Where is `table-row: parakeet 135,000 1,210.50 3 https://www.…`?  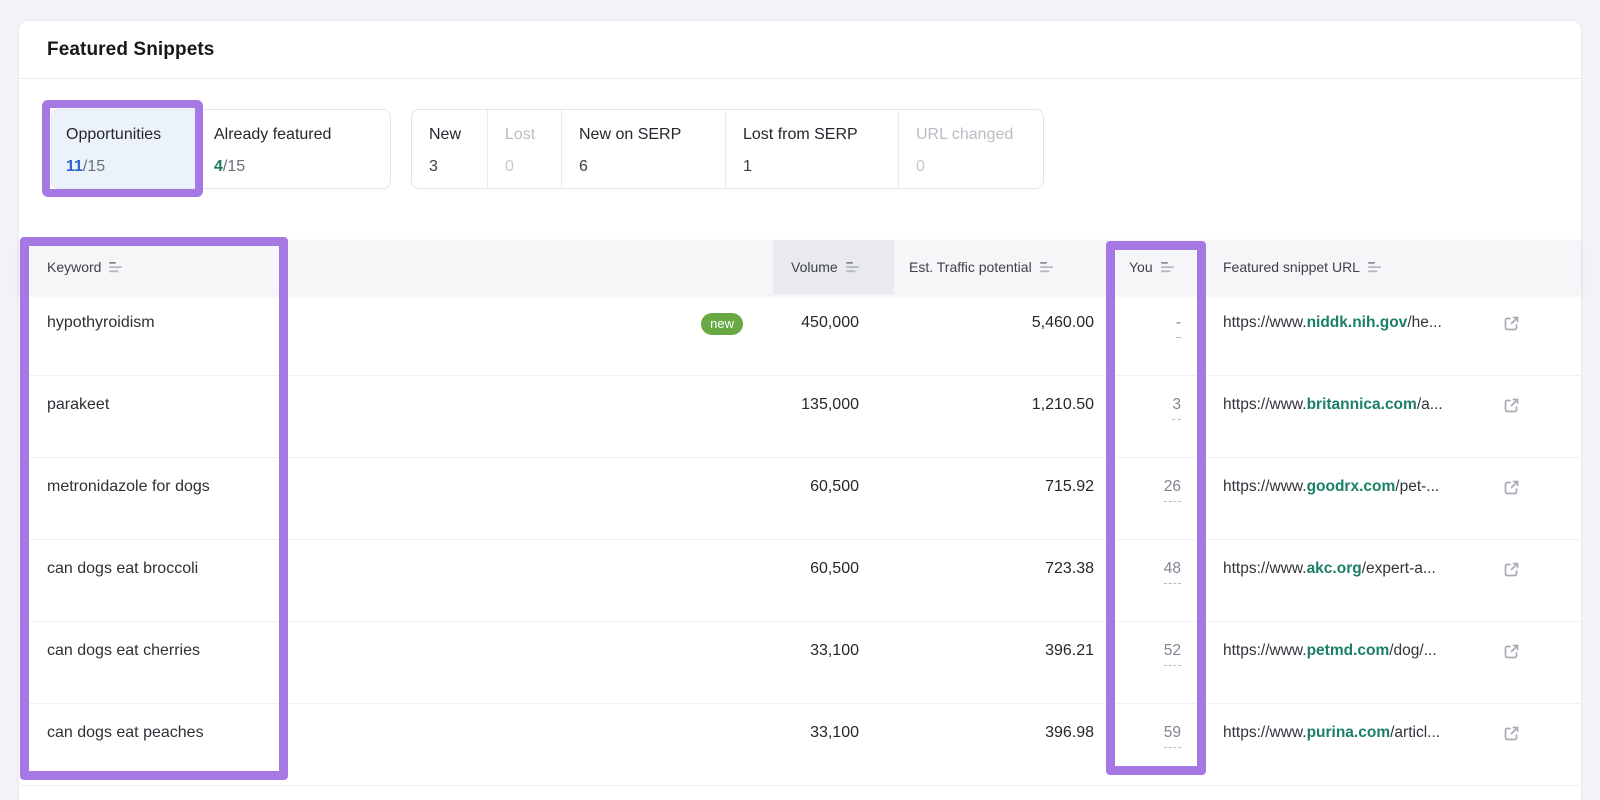
table-row: parakeet 135,000 1,210.50 3 https://www.… is located at coordinates (800, 417).